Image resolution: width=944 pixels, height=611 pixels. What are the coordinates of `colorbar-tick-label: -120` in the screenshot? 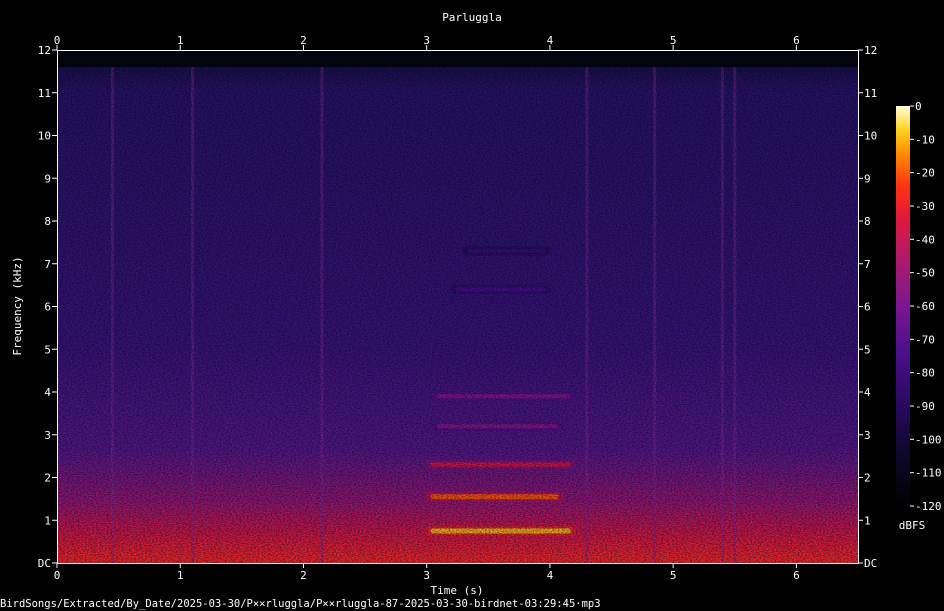 It's located at (928, 506).